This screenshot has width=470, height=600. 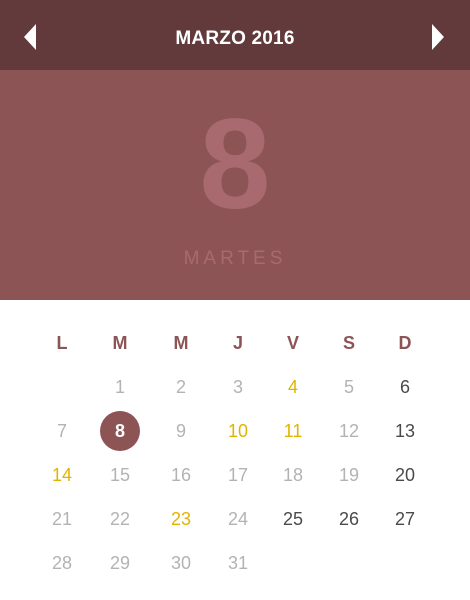 I want to click on selected-weekday: MARTES, so click(x=235, y=258).